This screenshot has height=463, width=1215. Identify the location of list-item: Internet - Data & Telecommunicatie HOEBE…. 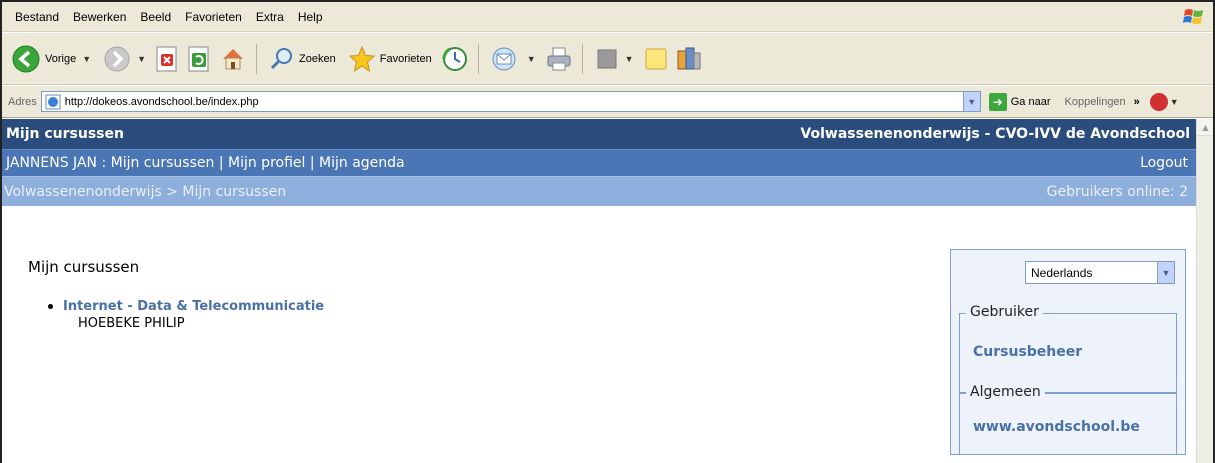
(186, 315).